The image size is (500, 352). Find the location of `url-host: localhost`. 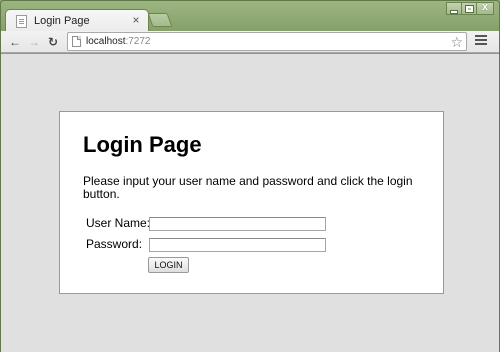

url-host: localhost is located at coordinates (106, 41).